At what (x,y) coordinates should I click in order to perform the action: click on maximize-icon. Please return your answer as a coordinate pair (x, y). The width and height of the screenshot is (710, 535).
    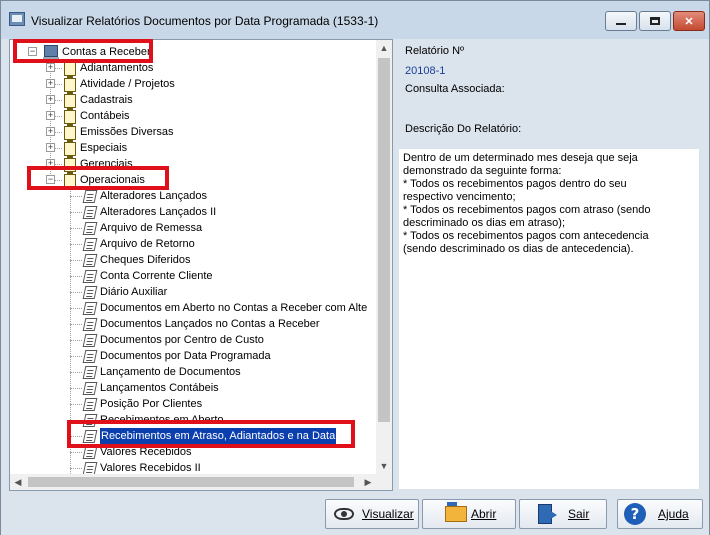
    Looking at the image, I should click on (655, 21).